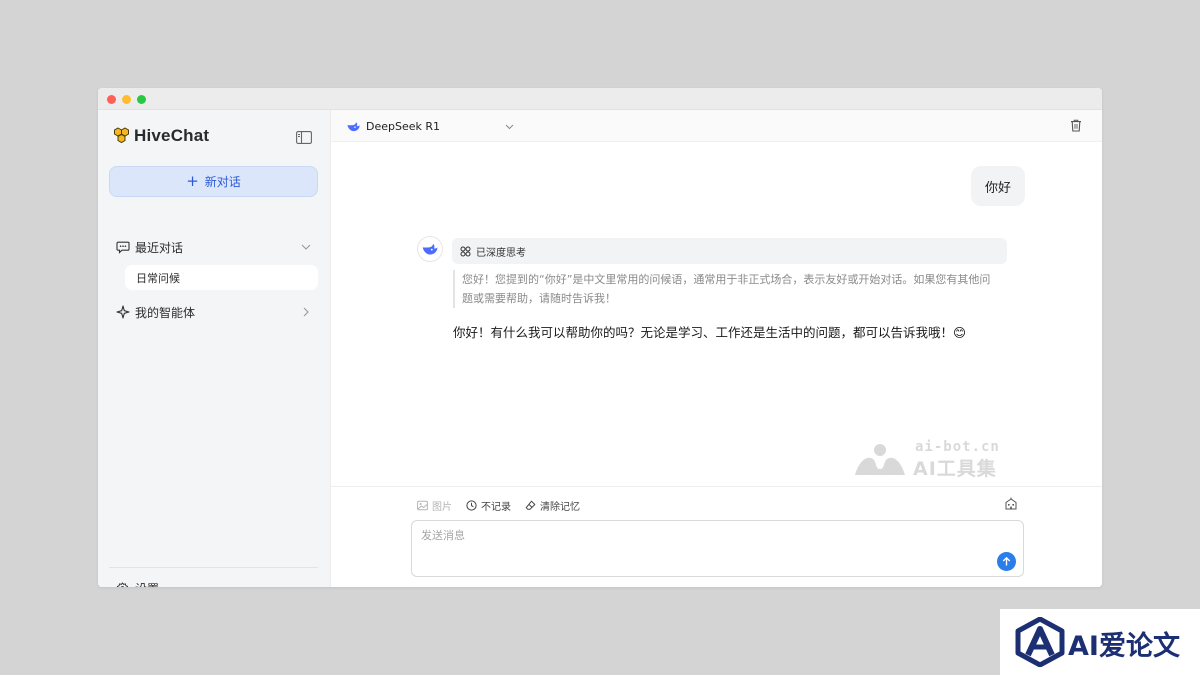 This screenshot has width=1200, height=675. I want to click on no-record-button: 不记录, so click(488, 505).